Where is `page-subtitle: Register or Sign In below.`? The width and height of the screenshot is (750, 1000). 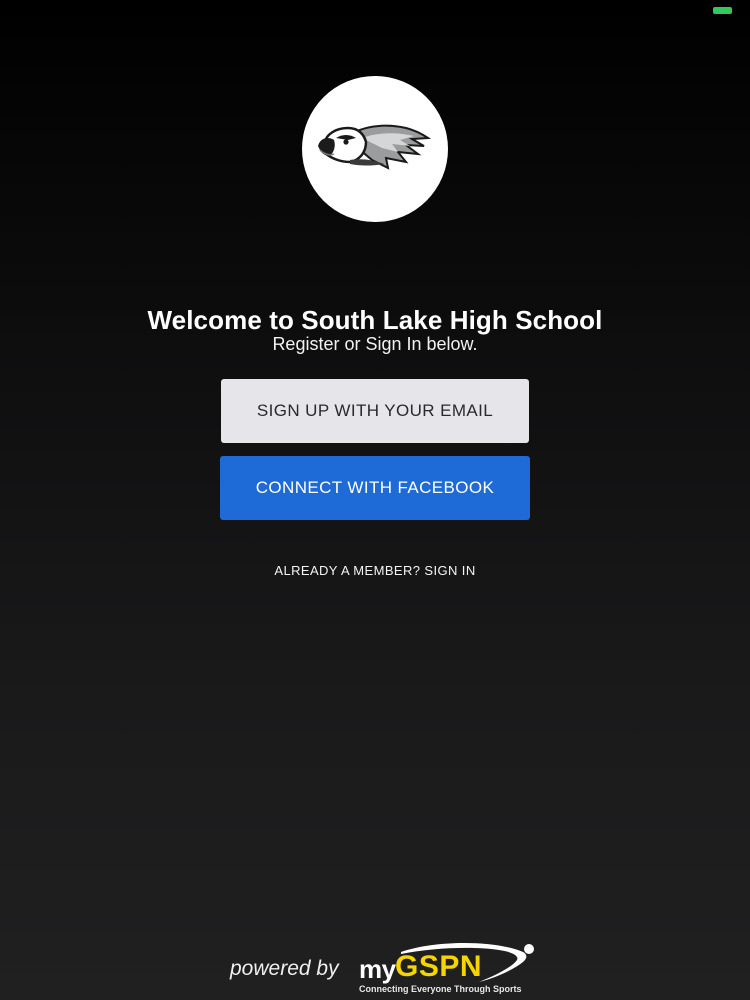 page-subtitle: Register or Sign In below. is located at coordinates (375, 344).